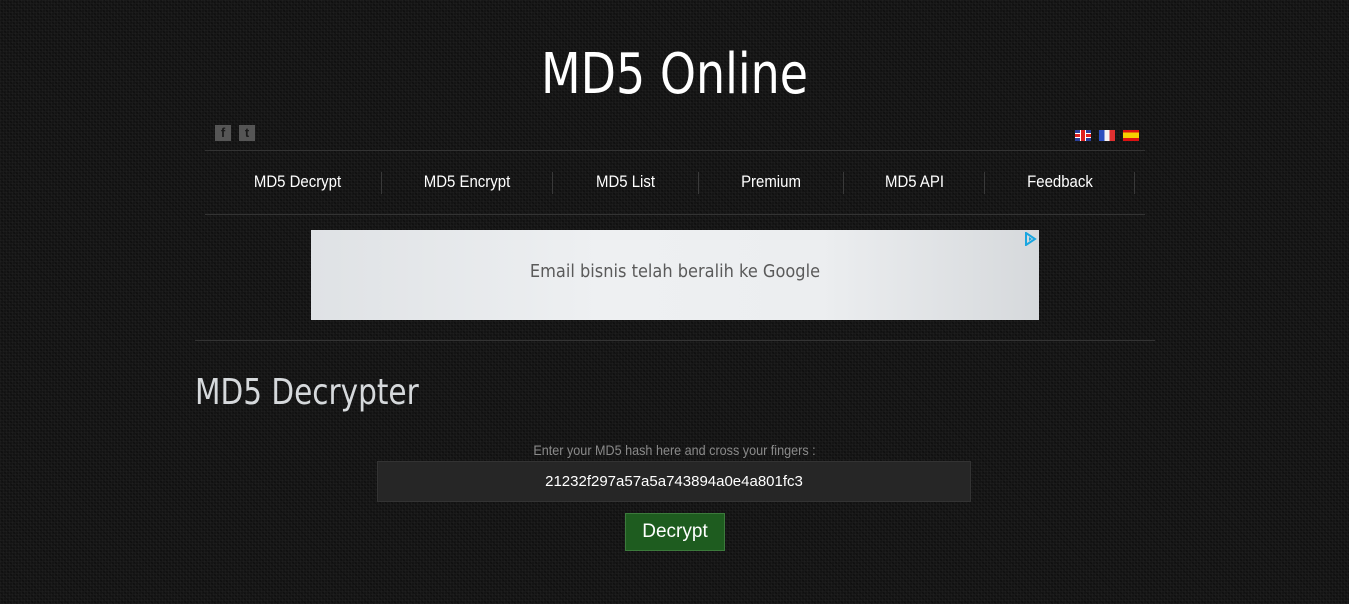  I want to click on nav-item-premium: Premium, so click(771, 182).